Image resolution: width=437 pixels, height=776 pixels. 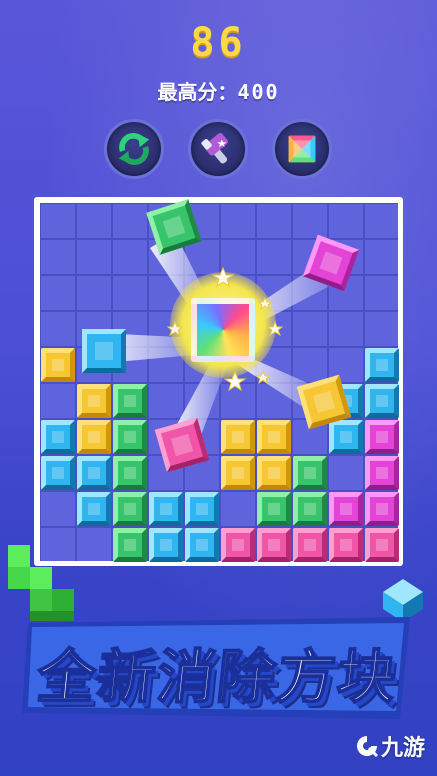 I want to click on jiuyou-logo-icon, so click(x=367, y=747).